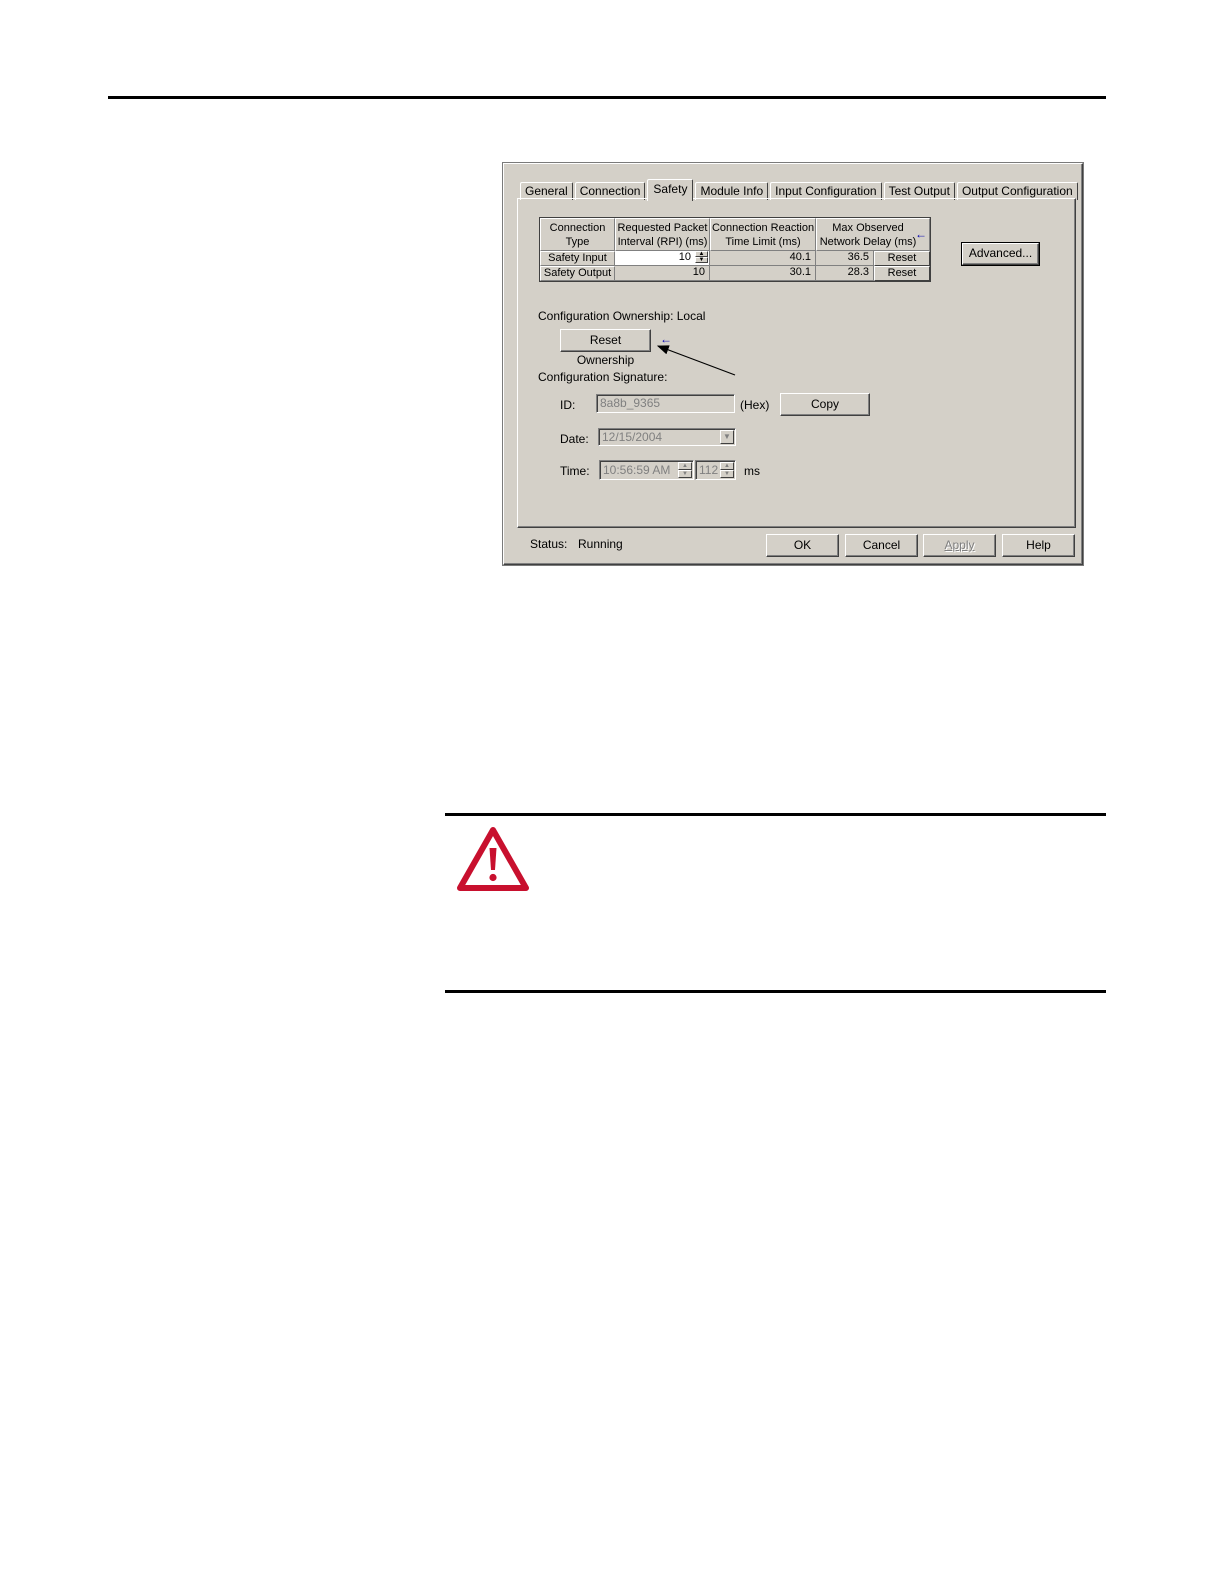  I want to click on status-label: Status:, so click(549, 544).